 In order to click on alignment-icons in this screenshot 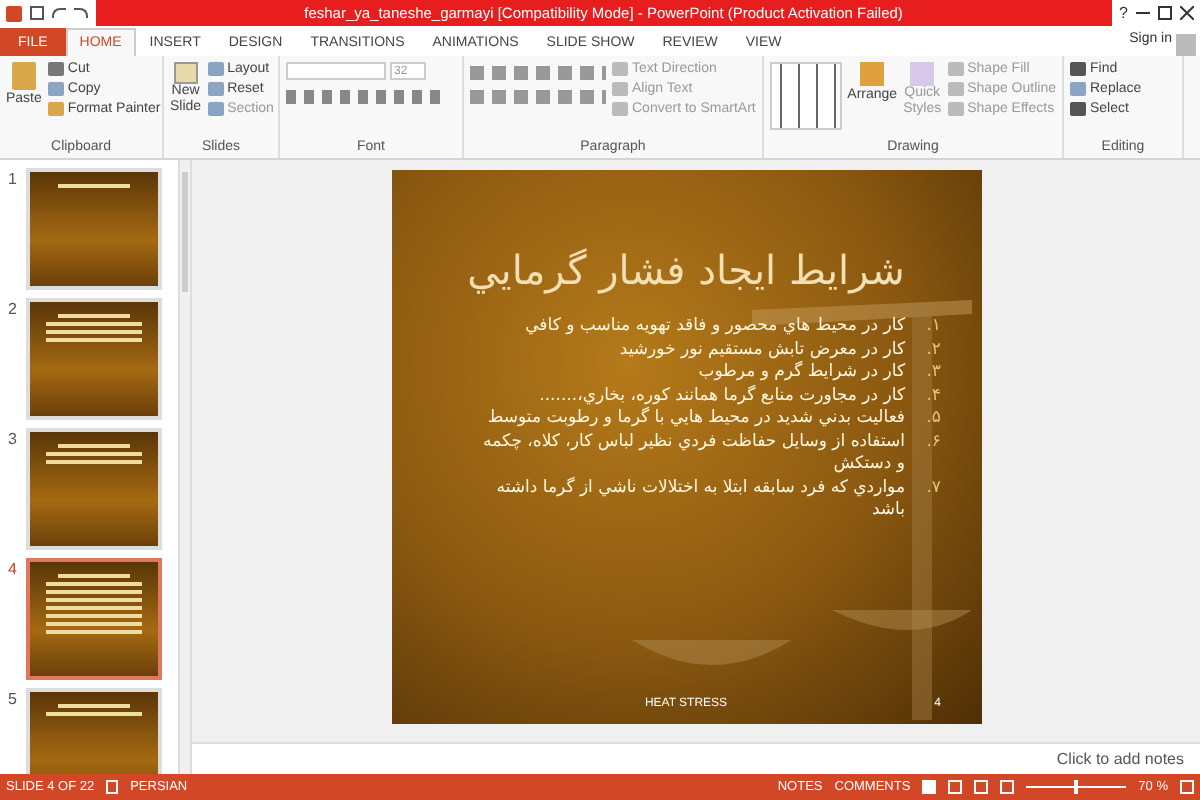, I will do `click(538, 97)`.